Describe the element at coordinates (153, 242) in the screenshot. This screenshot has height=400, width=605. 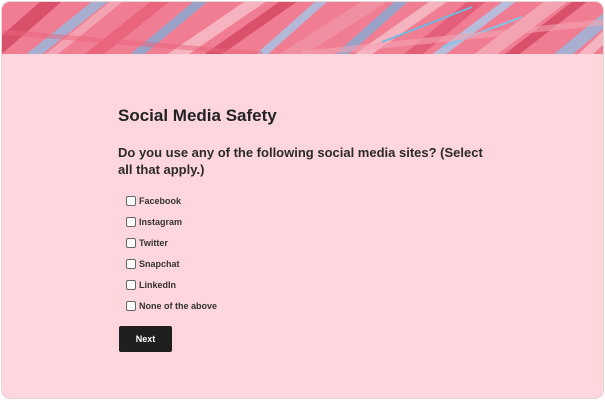
I see `option-label: Twitter` at that location.